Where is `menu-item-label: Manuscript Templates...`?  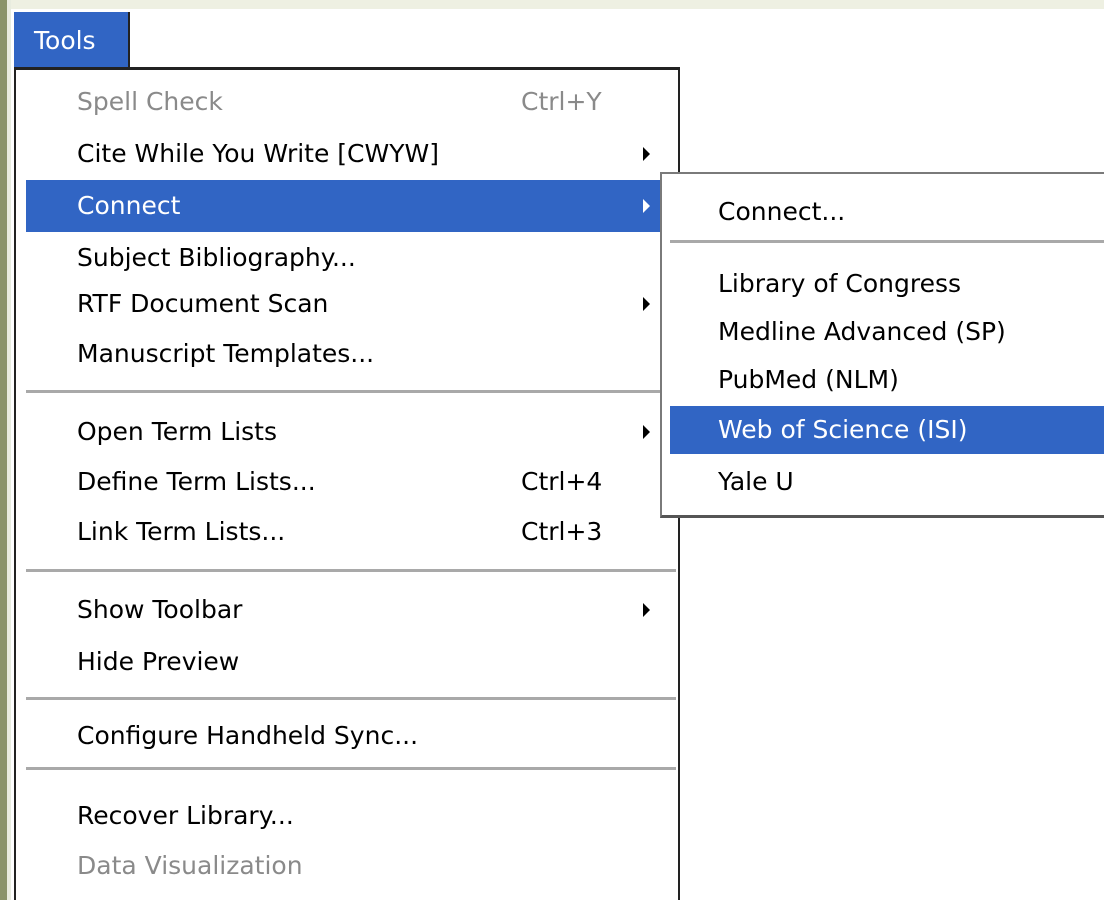 menu-item-label: Manuscript Templates... is located at coordinates (226, 353).